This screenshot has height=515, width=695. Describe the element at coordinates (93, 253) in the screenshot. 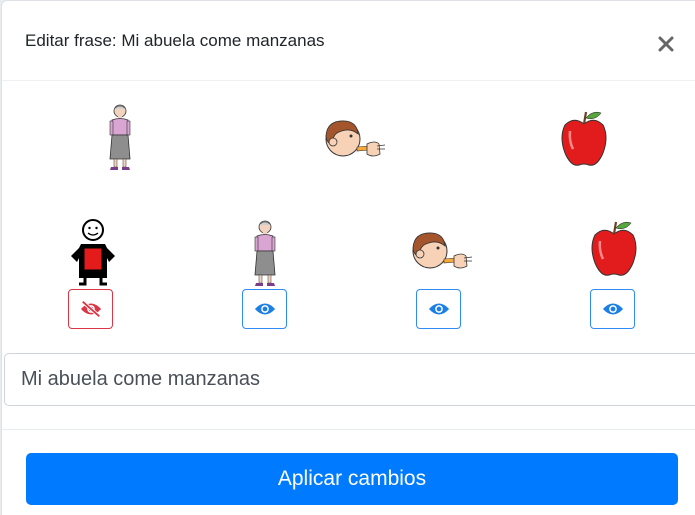

I see `me-pictogram` at that location.